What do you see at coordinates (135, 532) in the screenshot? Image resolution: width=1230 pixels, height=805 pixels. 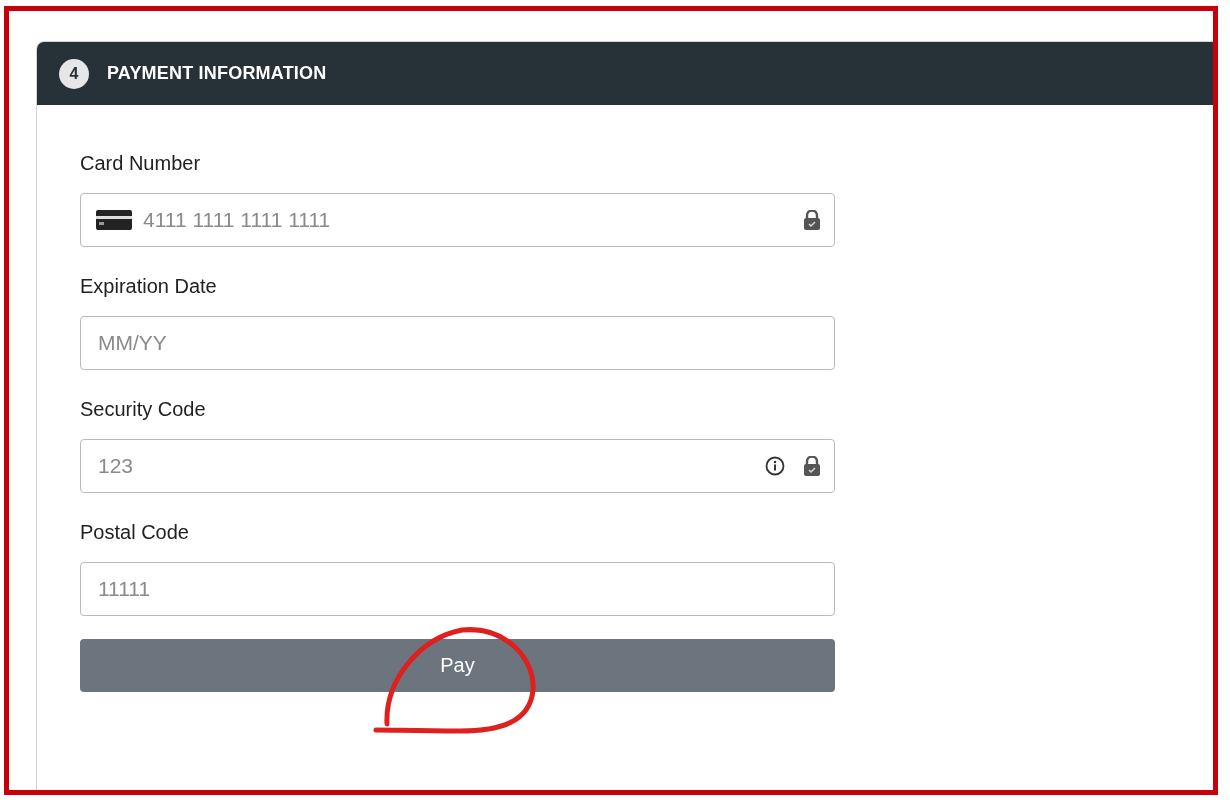 I see `field-label: Postal Code` at bounding box center [135, 532].